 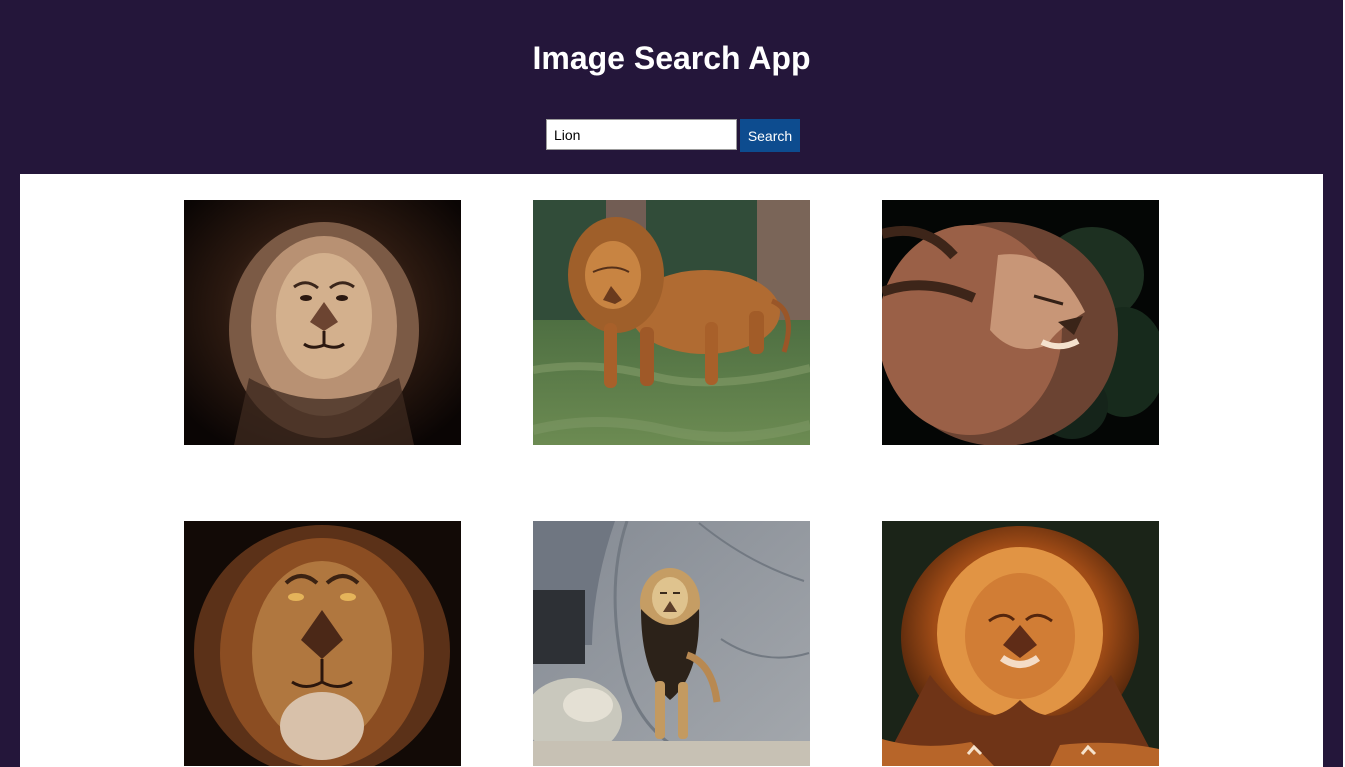 I want to click on search-form: Search, so click(x=673, y=135).